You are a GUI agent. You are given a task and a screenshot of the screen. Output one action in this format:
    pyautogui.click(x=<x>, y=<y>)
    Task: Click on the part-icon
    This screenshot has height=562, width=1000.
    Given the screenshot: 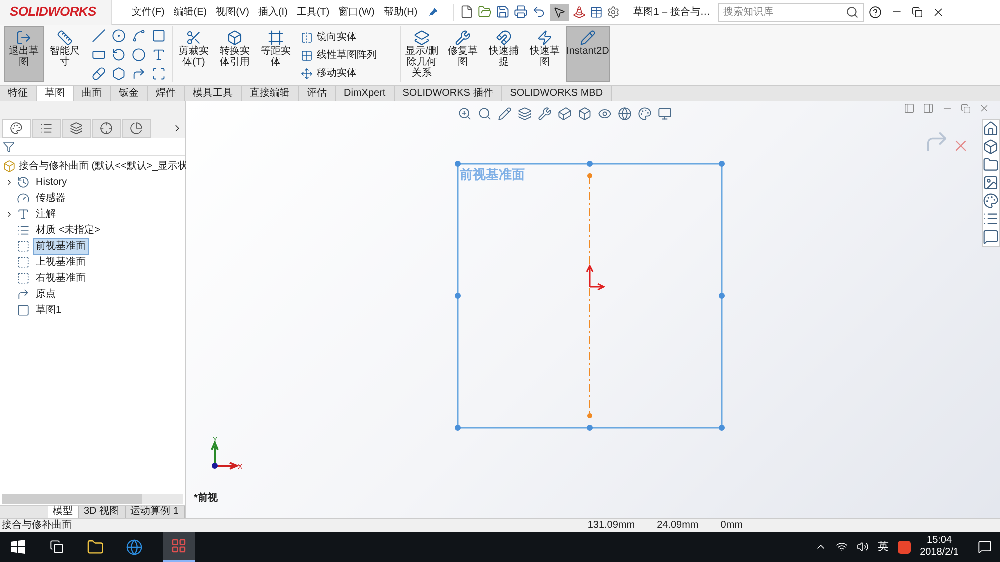 What is the action you would take?
    pyautogui.click(x=991, y=147)
    